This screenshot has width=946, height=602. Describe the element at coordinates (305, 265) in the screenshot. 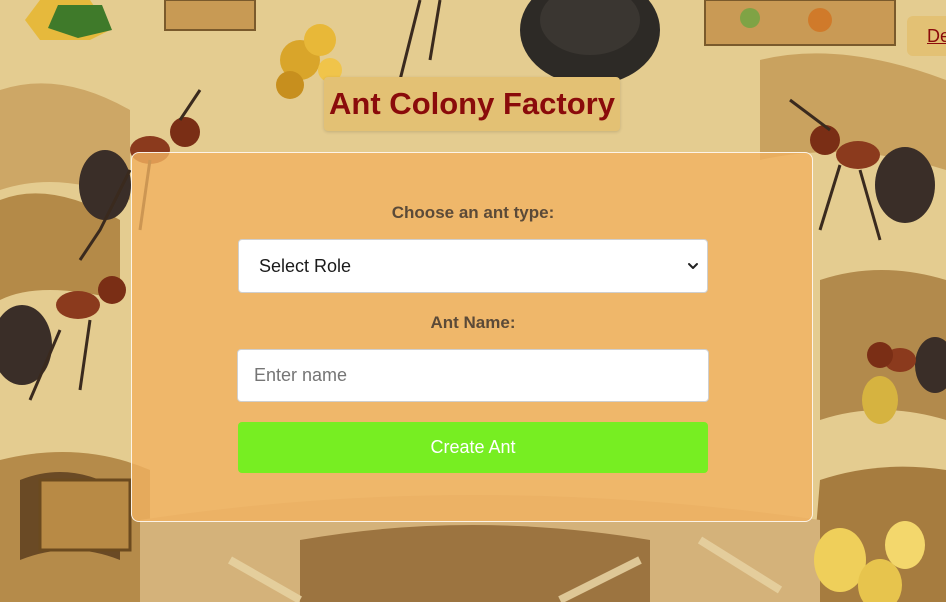

I see `role-select-value: Select Role` at that location.